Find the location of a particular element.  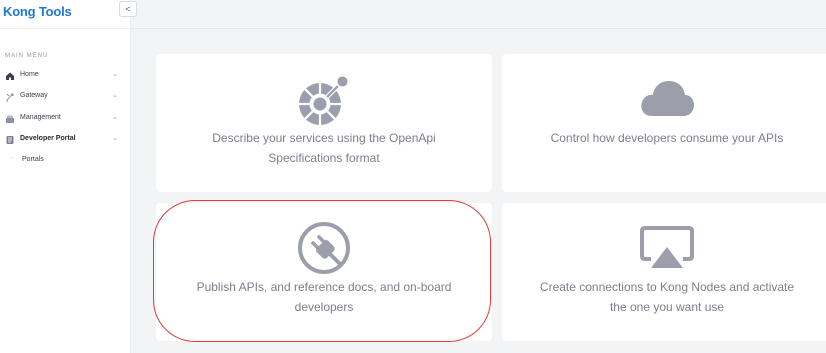

sidebar-item-label: Home is located at coordinates (29, 74).